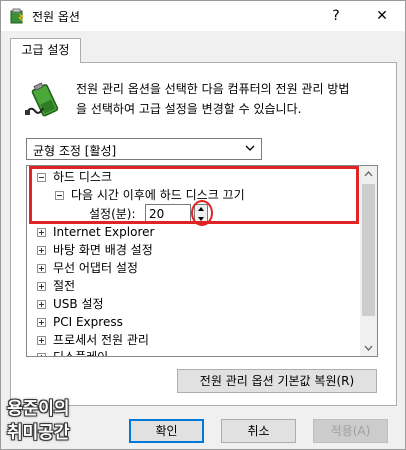  I want to click on spin-down-button, so click(201, 218).